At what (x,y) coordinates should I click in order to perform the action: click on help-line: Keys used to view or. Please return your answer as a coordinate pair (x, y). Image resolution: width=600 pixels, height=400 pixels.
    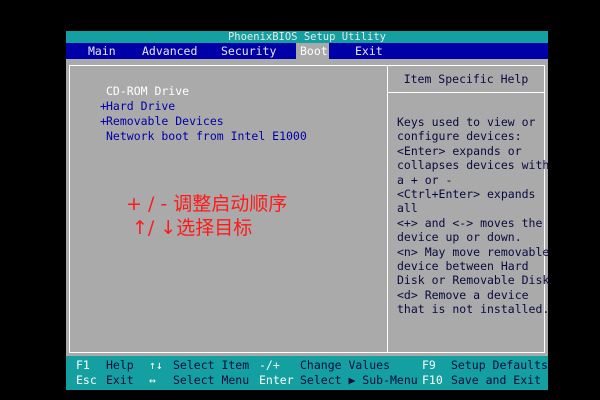
    Looking at the image, I should click on (466, 122).